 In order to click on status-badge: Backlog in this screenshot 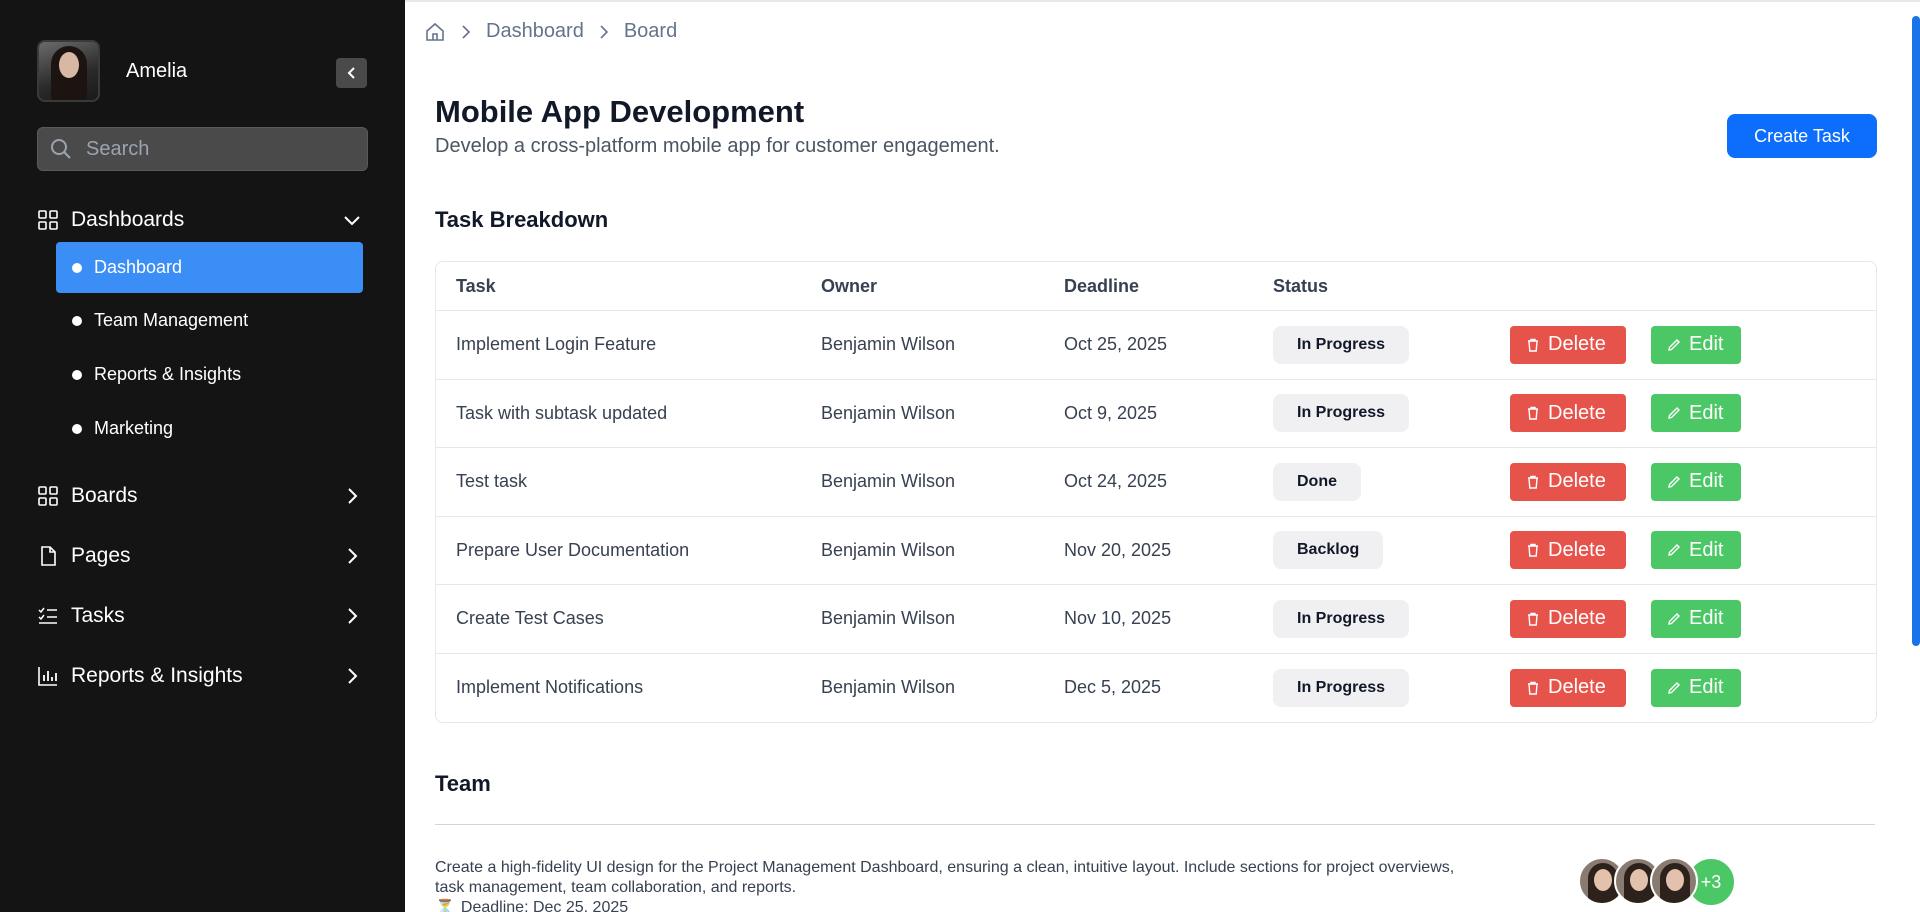, I will do `click(1328, 550)`.